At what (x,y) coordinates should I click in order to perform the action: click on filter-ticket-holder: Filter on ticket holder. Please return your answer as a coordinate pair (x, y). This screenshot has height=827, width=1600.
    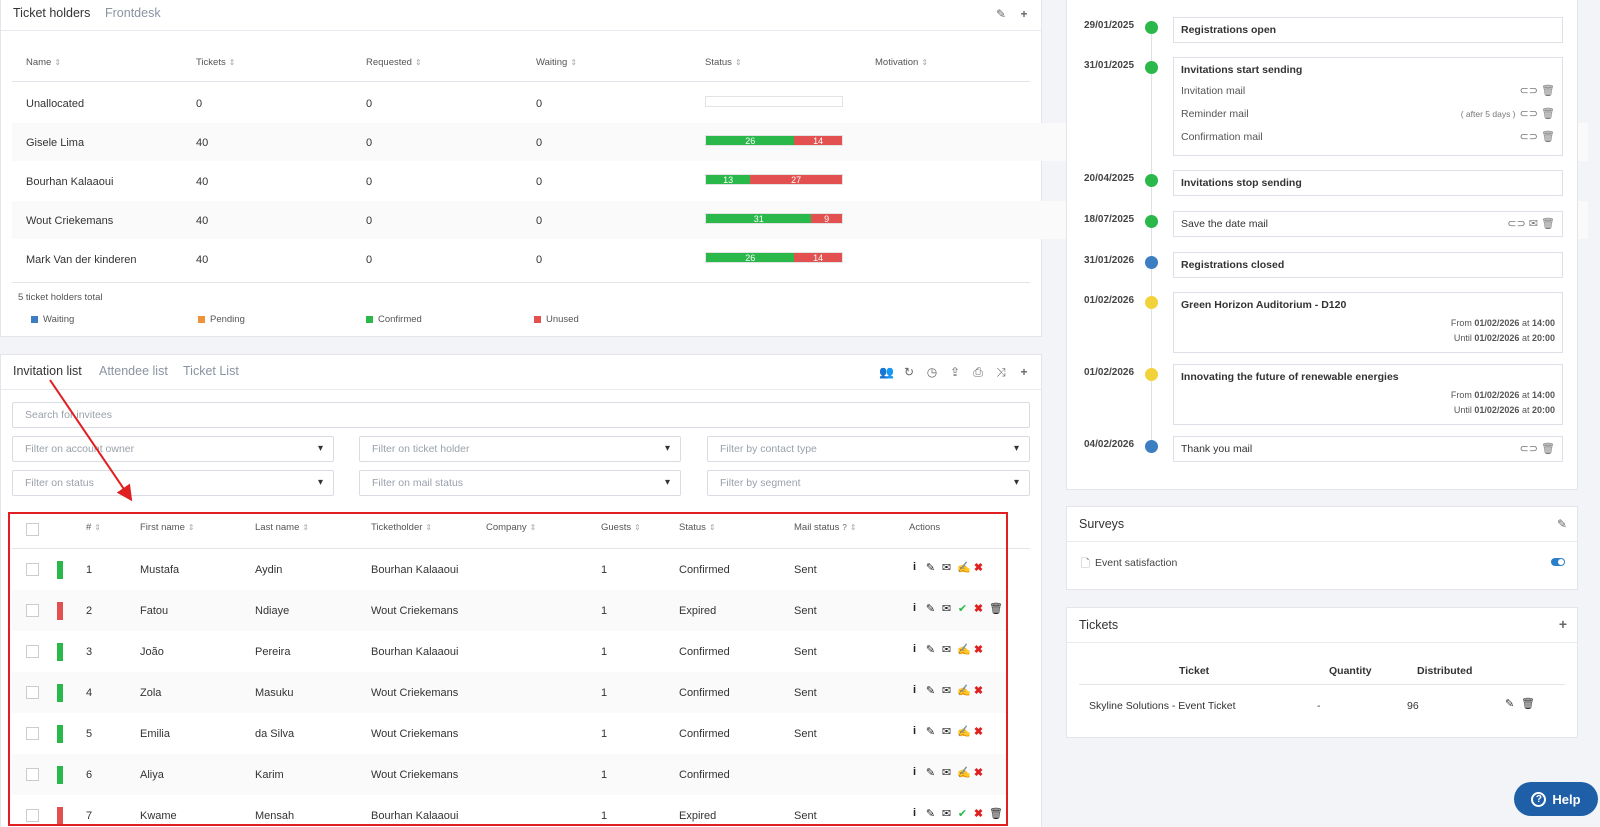
    Looking at the image, I should click on (520, 449).